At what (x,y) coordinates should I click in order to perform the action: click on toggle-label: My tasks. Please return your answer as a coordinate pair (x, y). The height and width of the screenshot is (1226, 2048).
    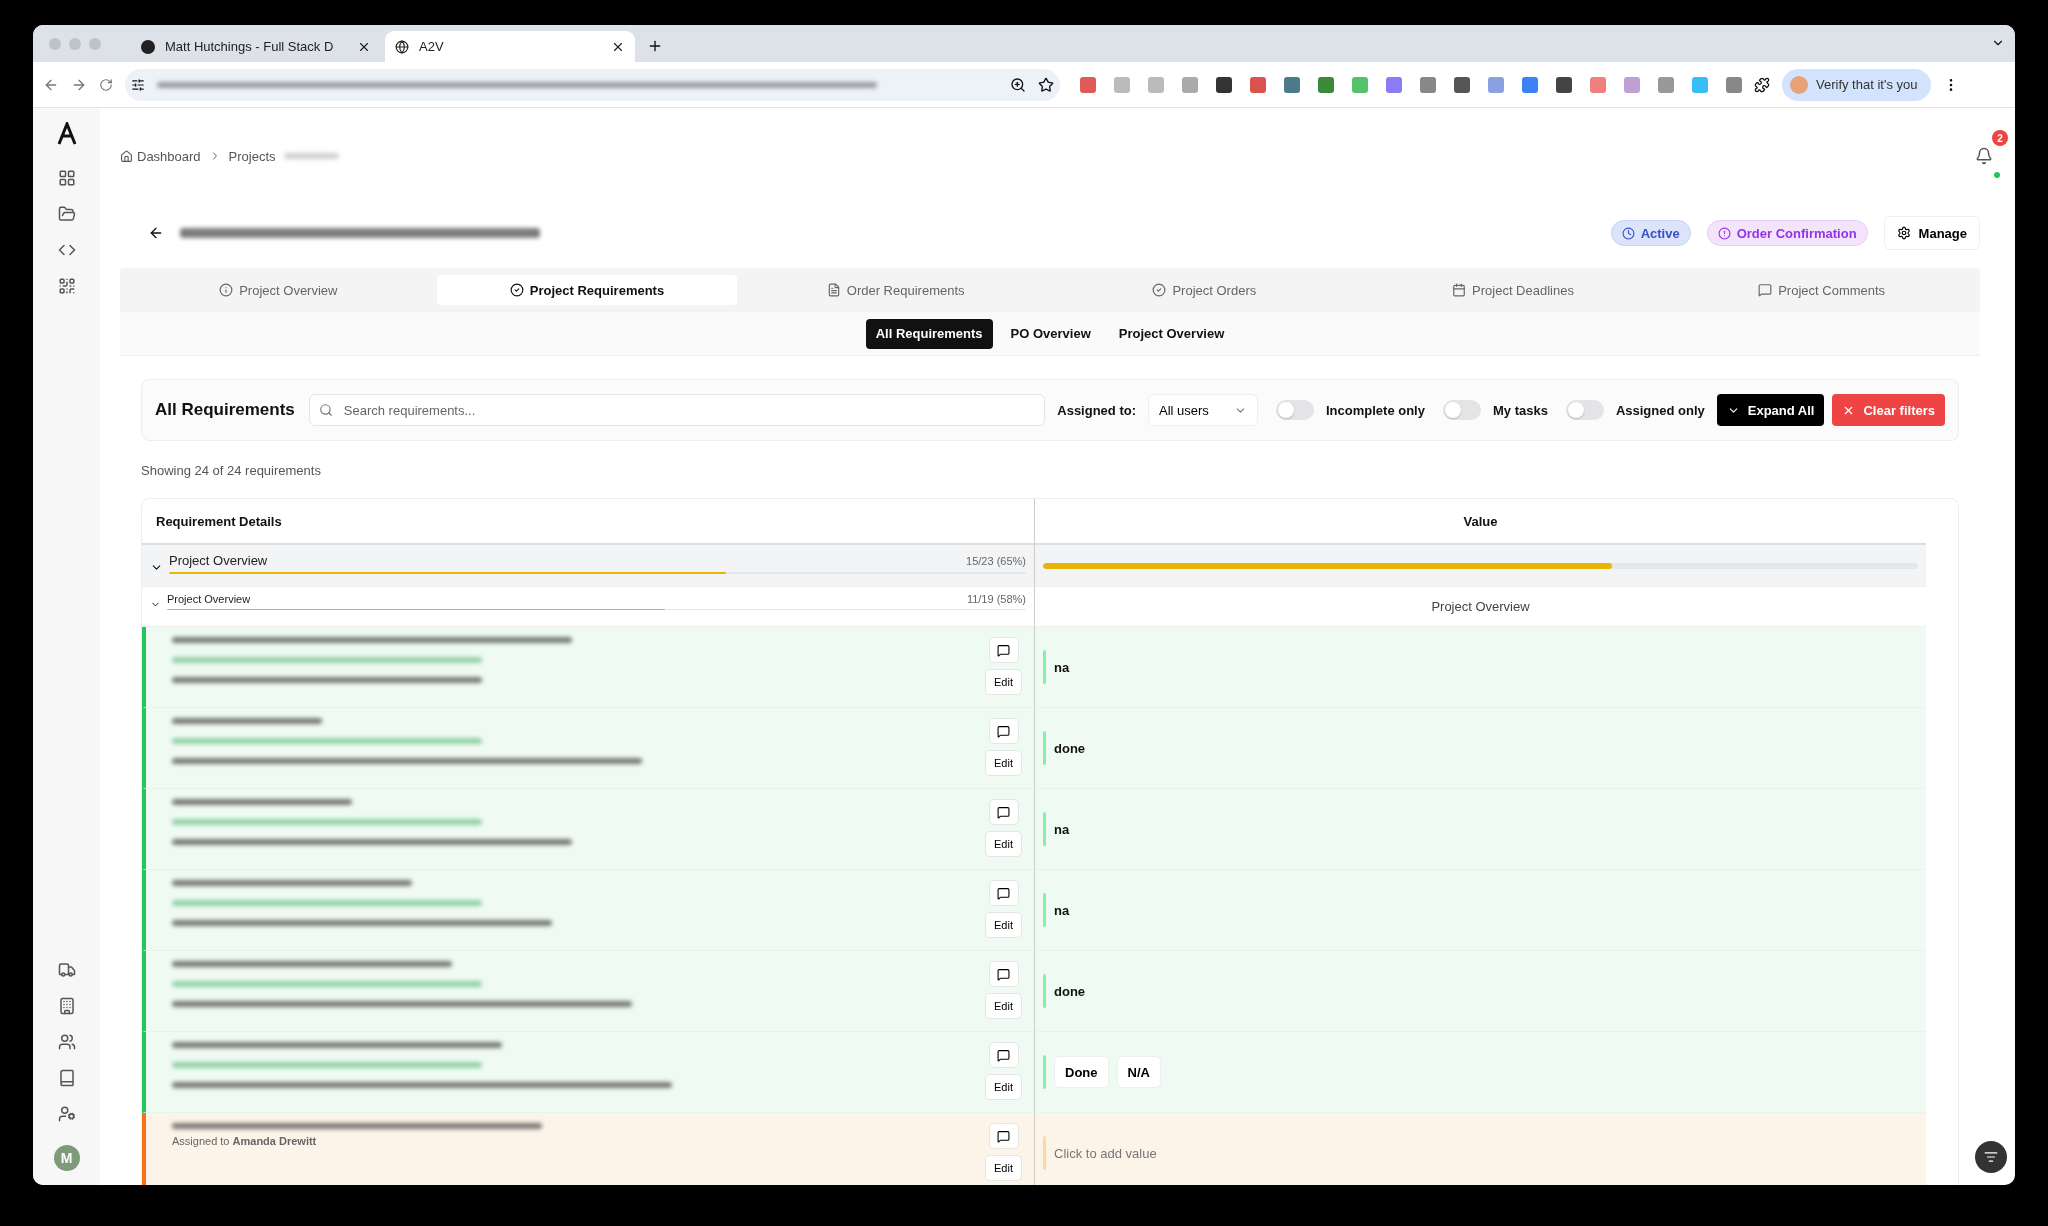
    Looking at the image, I should click on (1520, 410).